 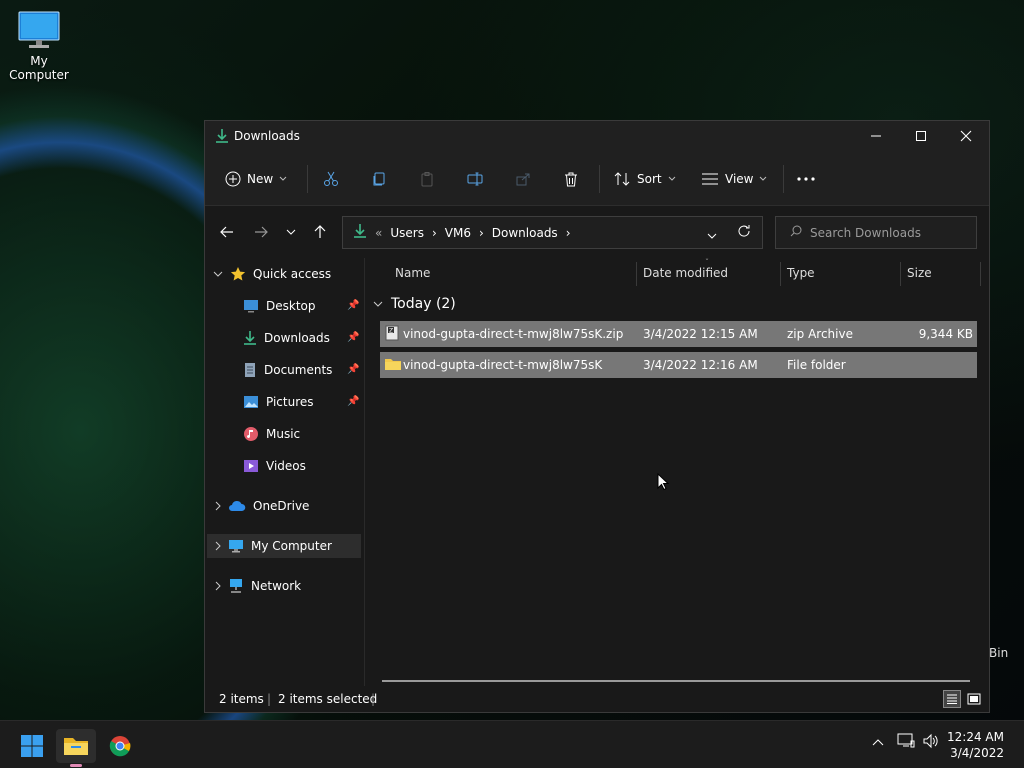 I want to click on sidebar-item-documents: Documents, so click(x=287, y=370).